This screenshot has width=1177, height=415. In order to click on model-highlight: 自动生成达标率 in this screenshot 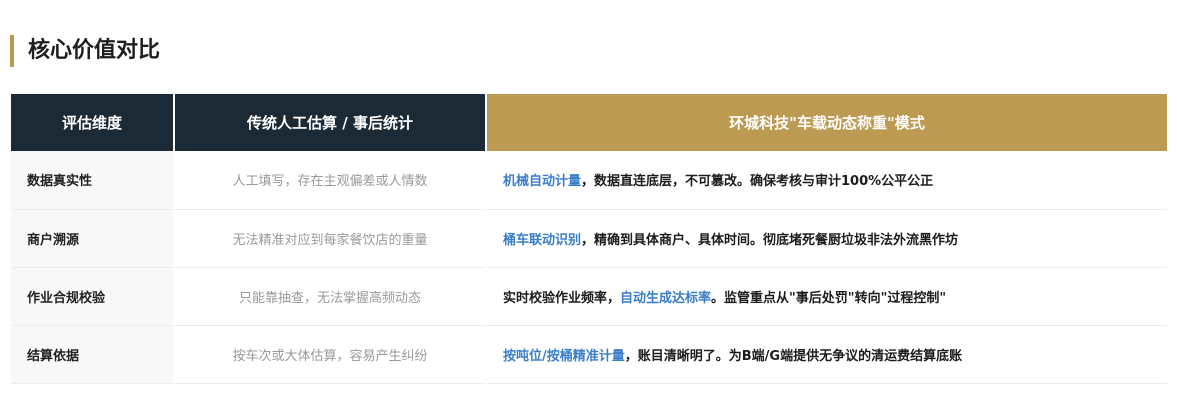, I will do `click(666, 298)`.